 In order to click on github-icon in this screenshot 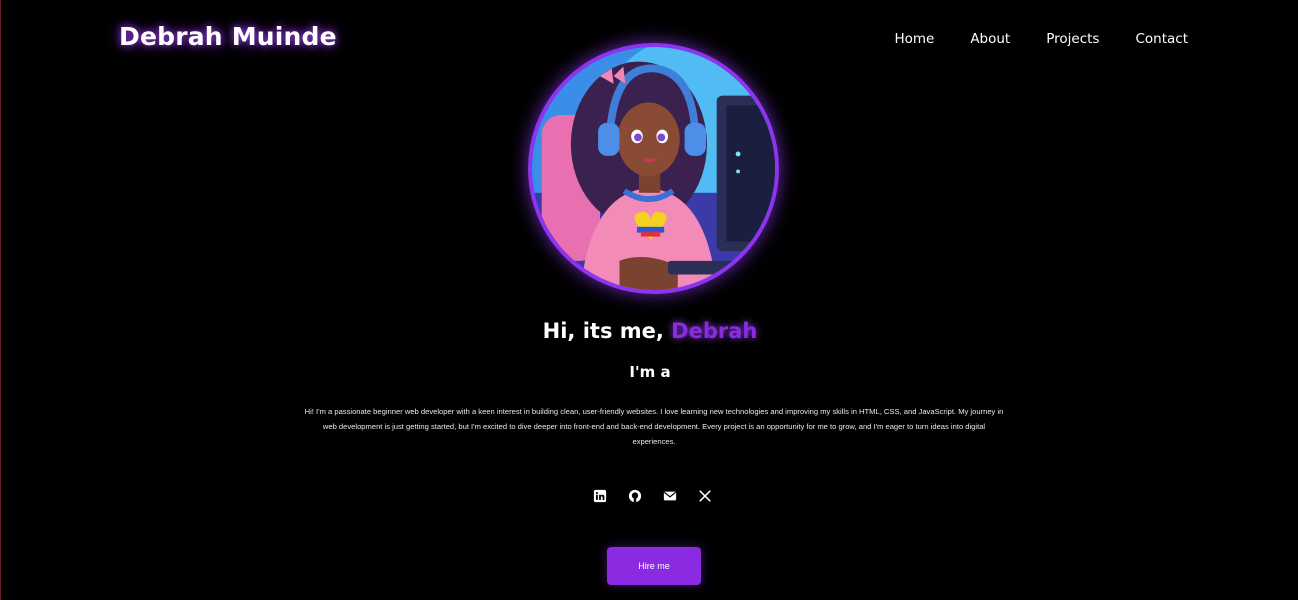, I will do `click(635, 496)`.